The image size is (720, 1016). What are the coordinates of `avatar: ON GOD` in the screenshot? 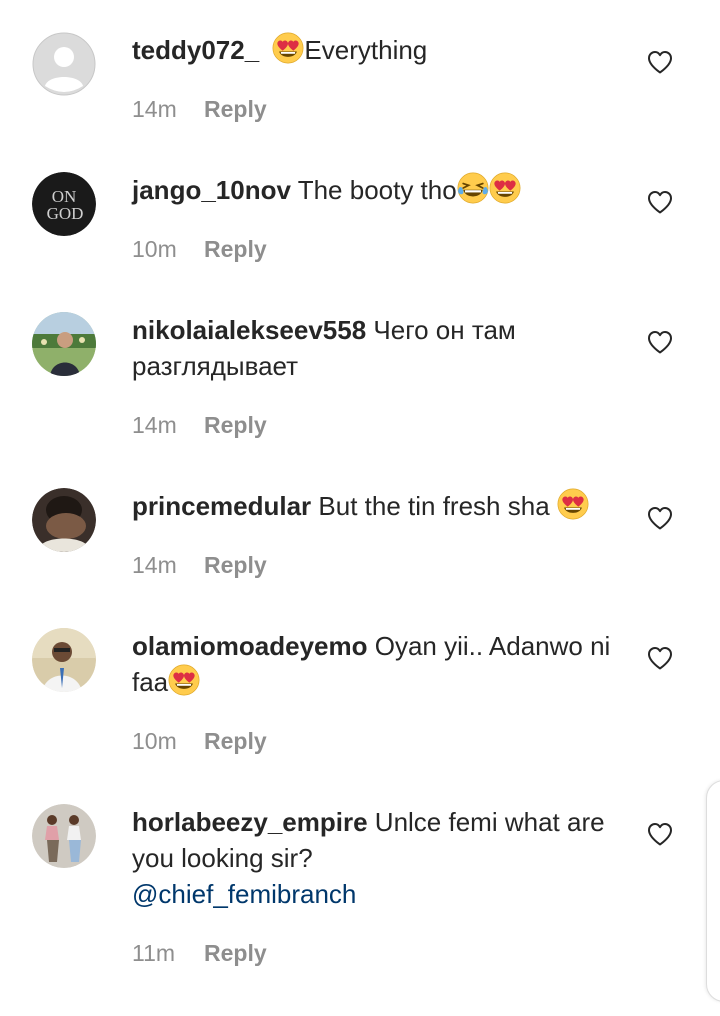 It's located at (64, 204).